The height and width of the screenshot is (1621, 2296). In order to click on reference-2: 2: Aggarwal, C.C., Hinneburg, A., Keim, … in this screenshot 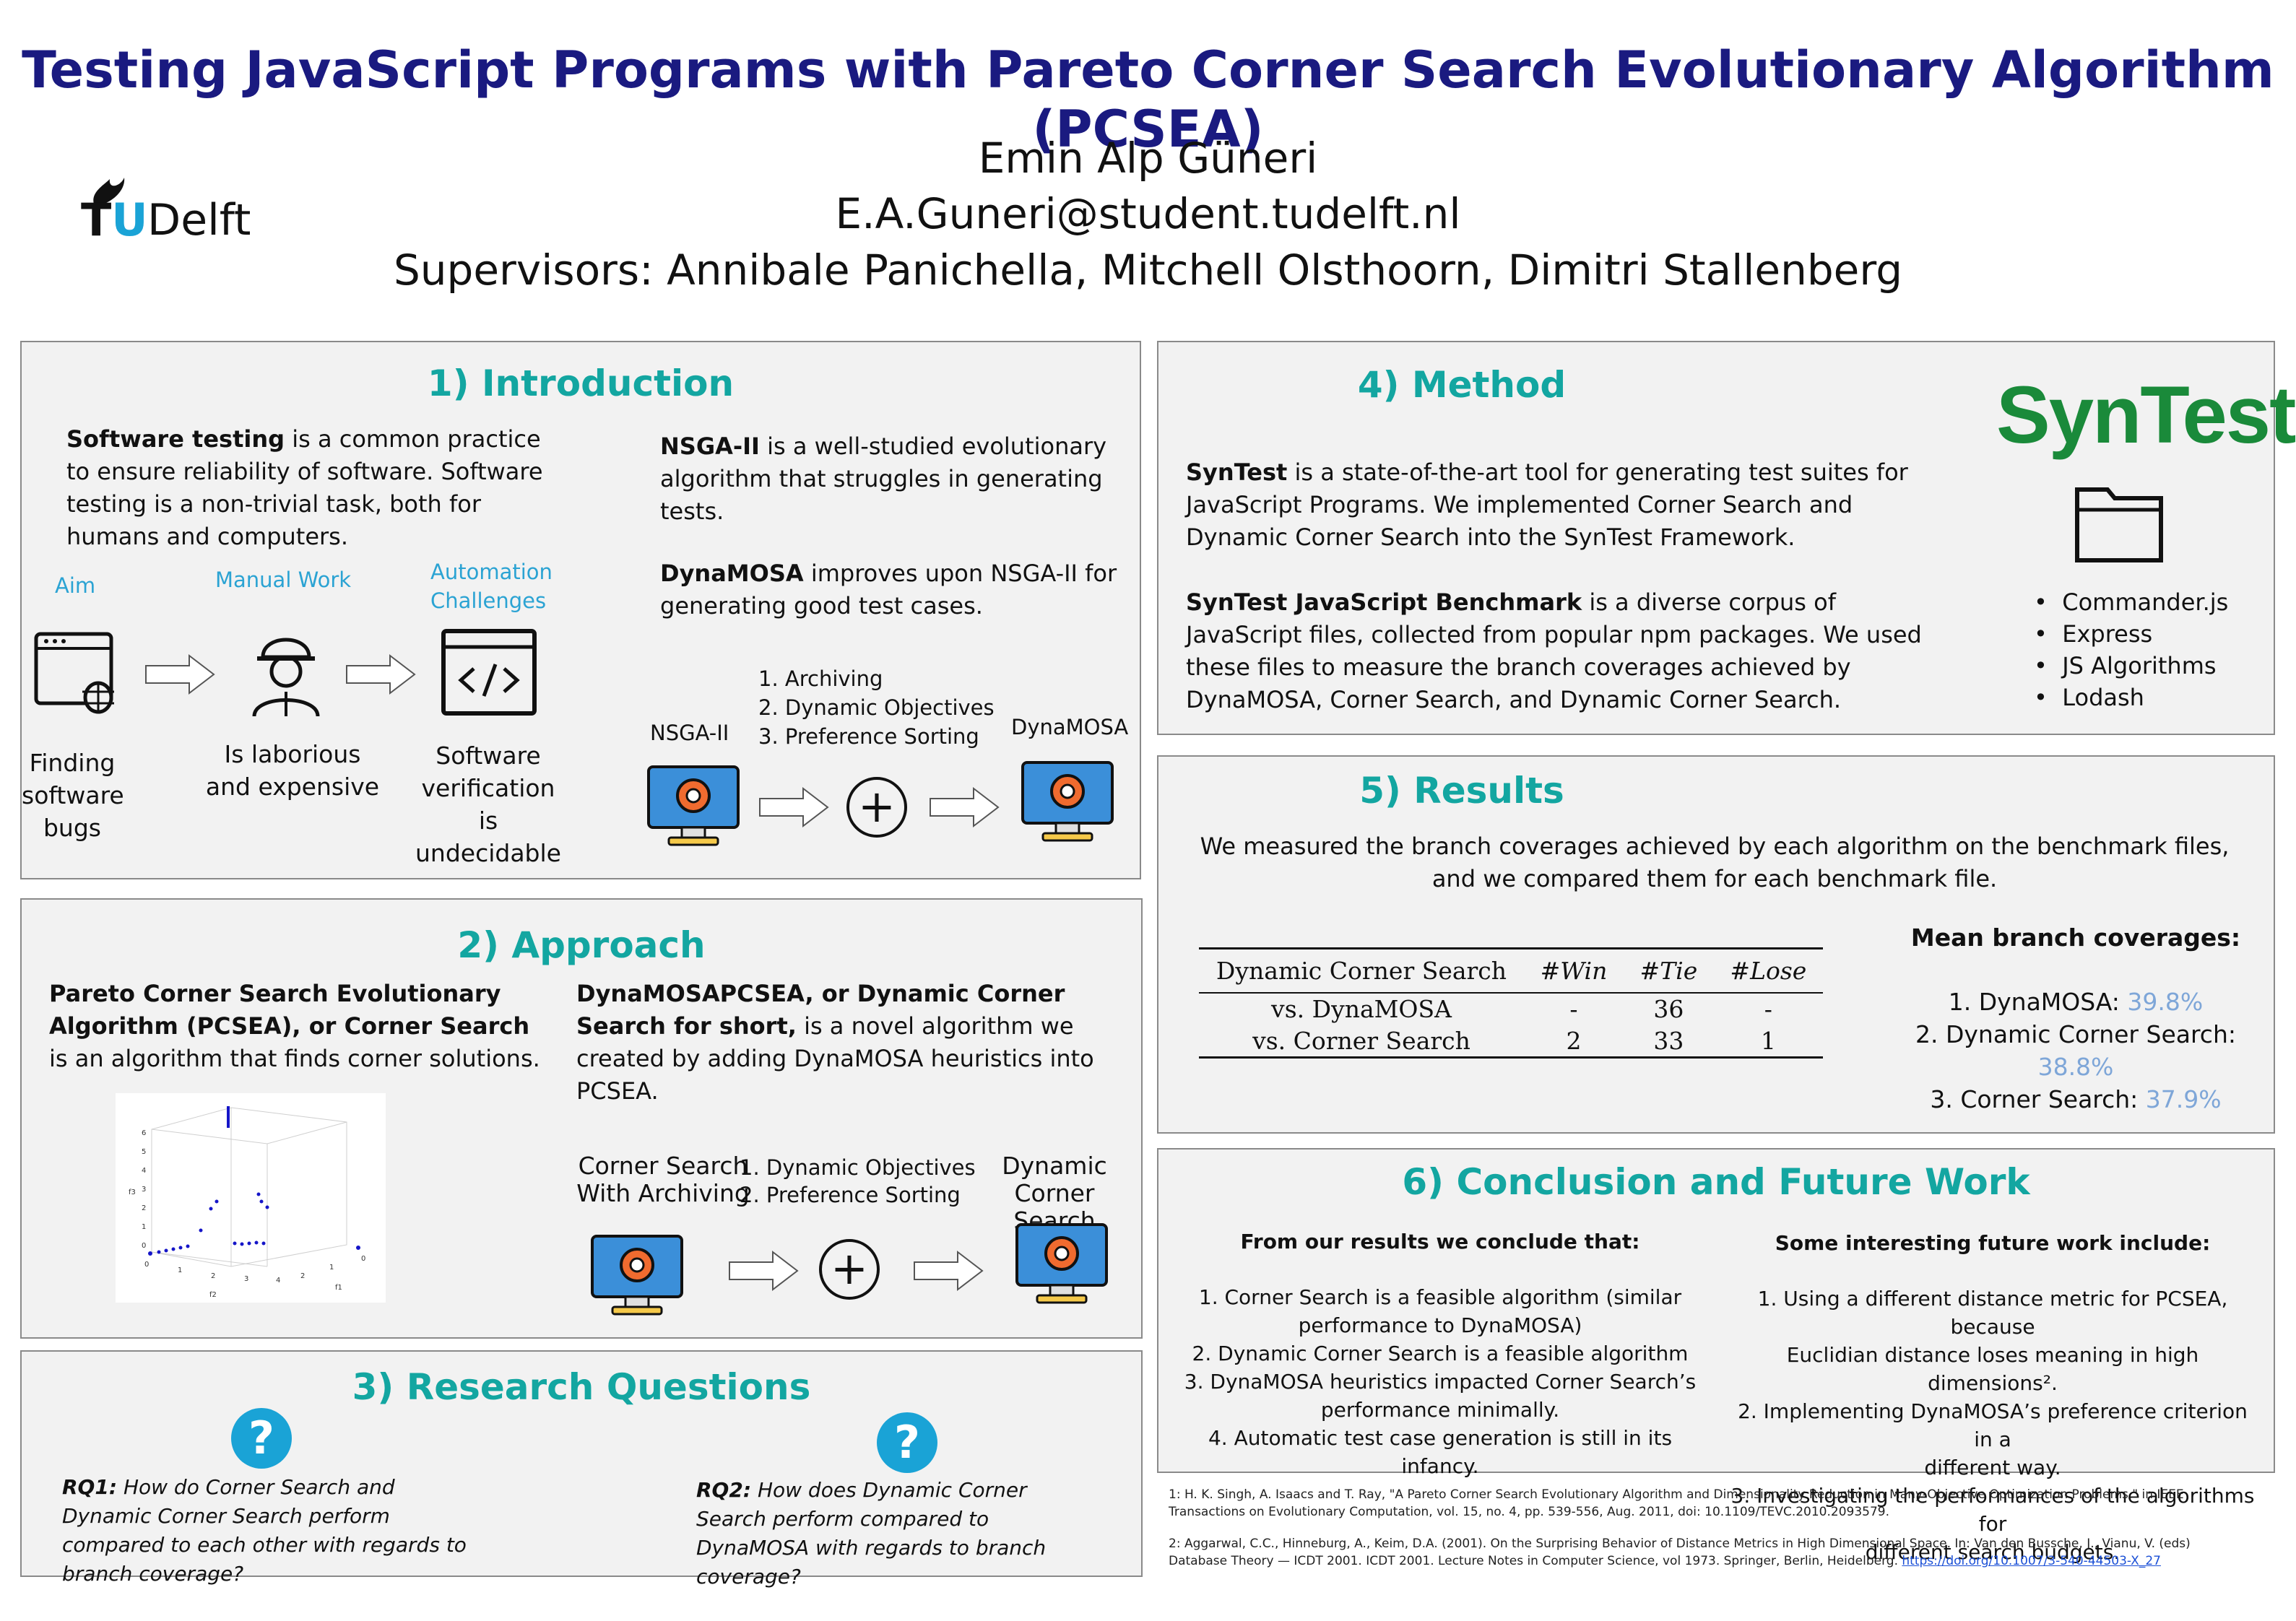, I will do `click(1680, 1552)`.